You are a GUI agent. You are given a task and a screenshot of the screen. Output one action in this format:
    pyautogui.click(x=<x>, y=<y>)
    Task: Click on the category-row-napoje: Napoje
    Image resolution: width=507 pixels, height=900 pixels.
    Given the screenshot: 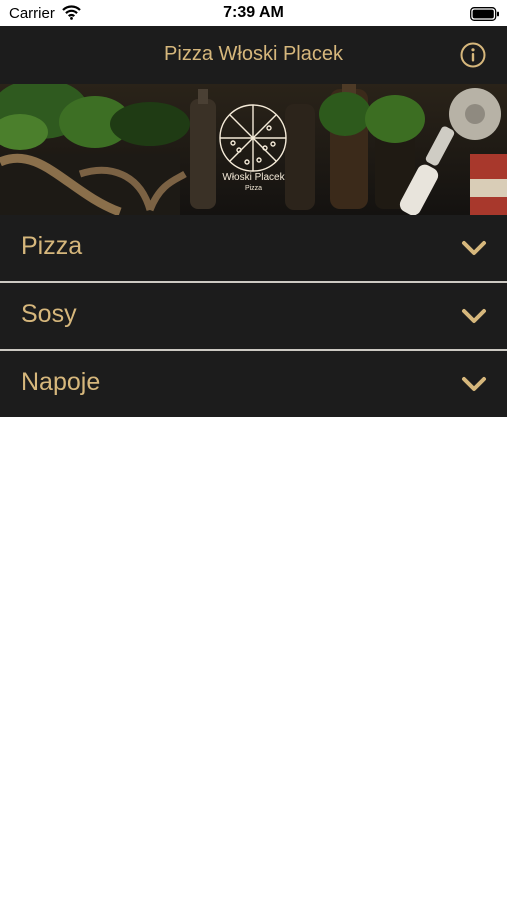 What is the action you would take?
    pyautogui.click(x=253, y=383)
    